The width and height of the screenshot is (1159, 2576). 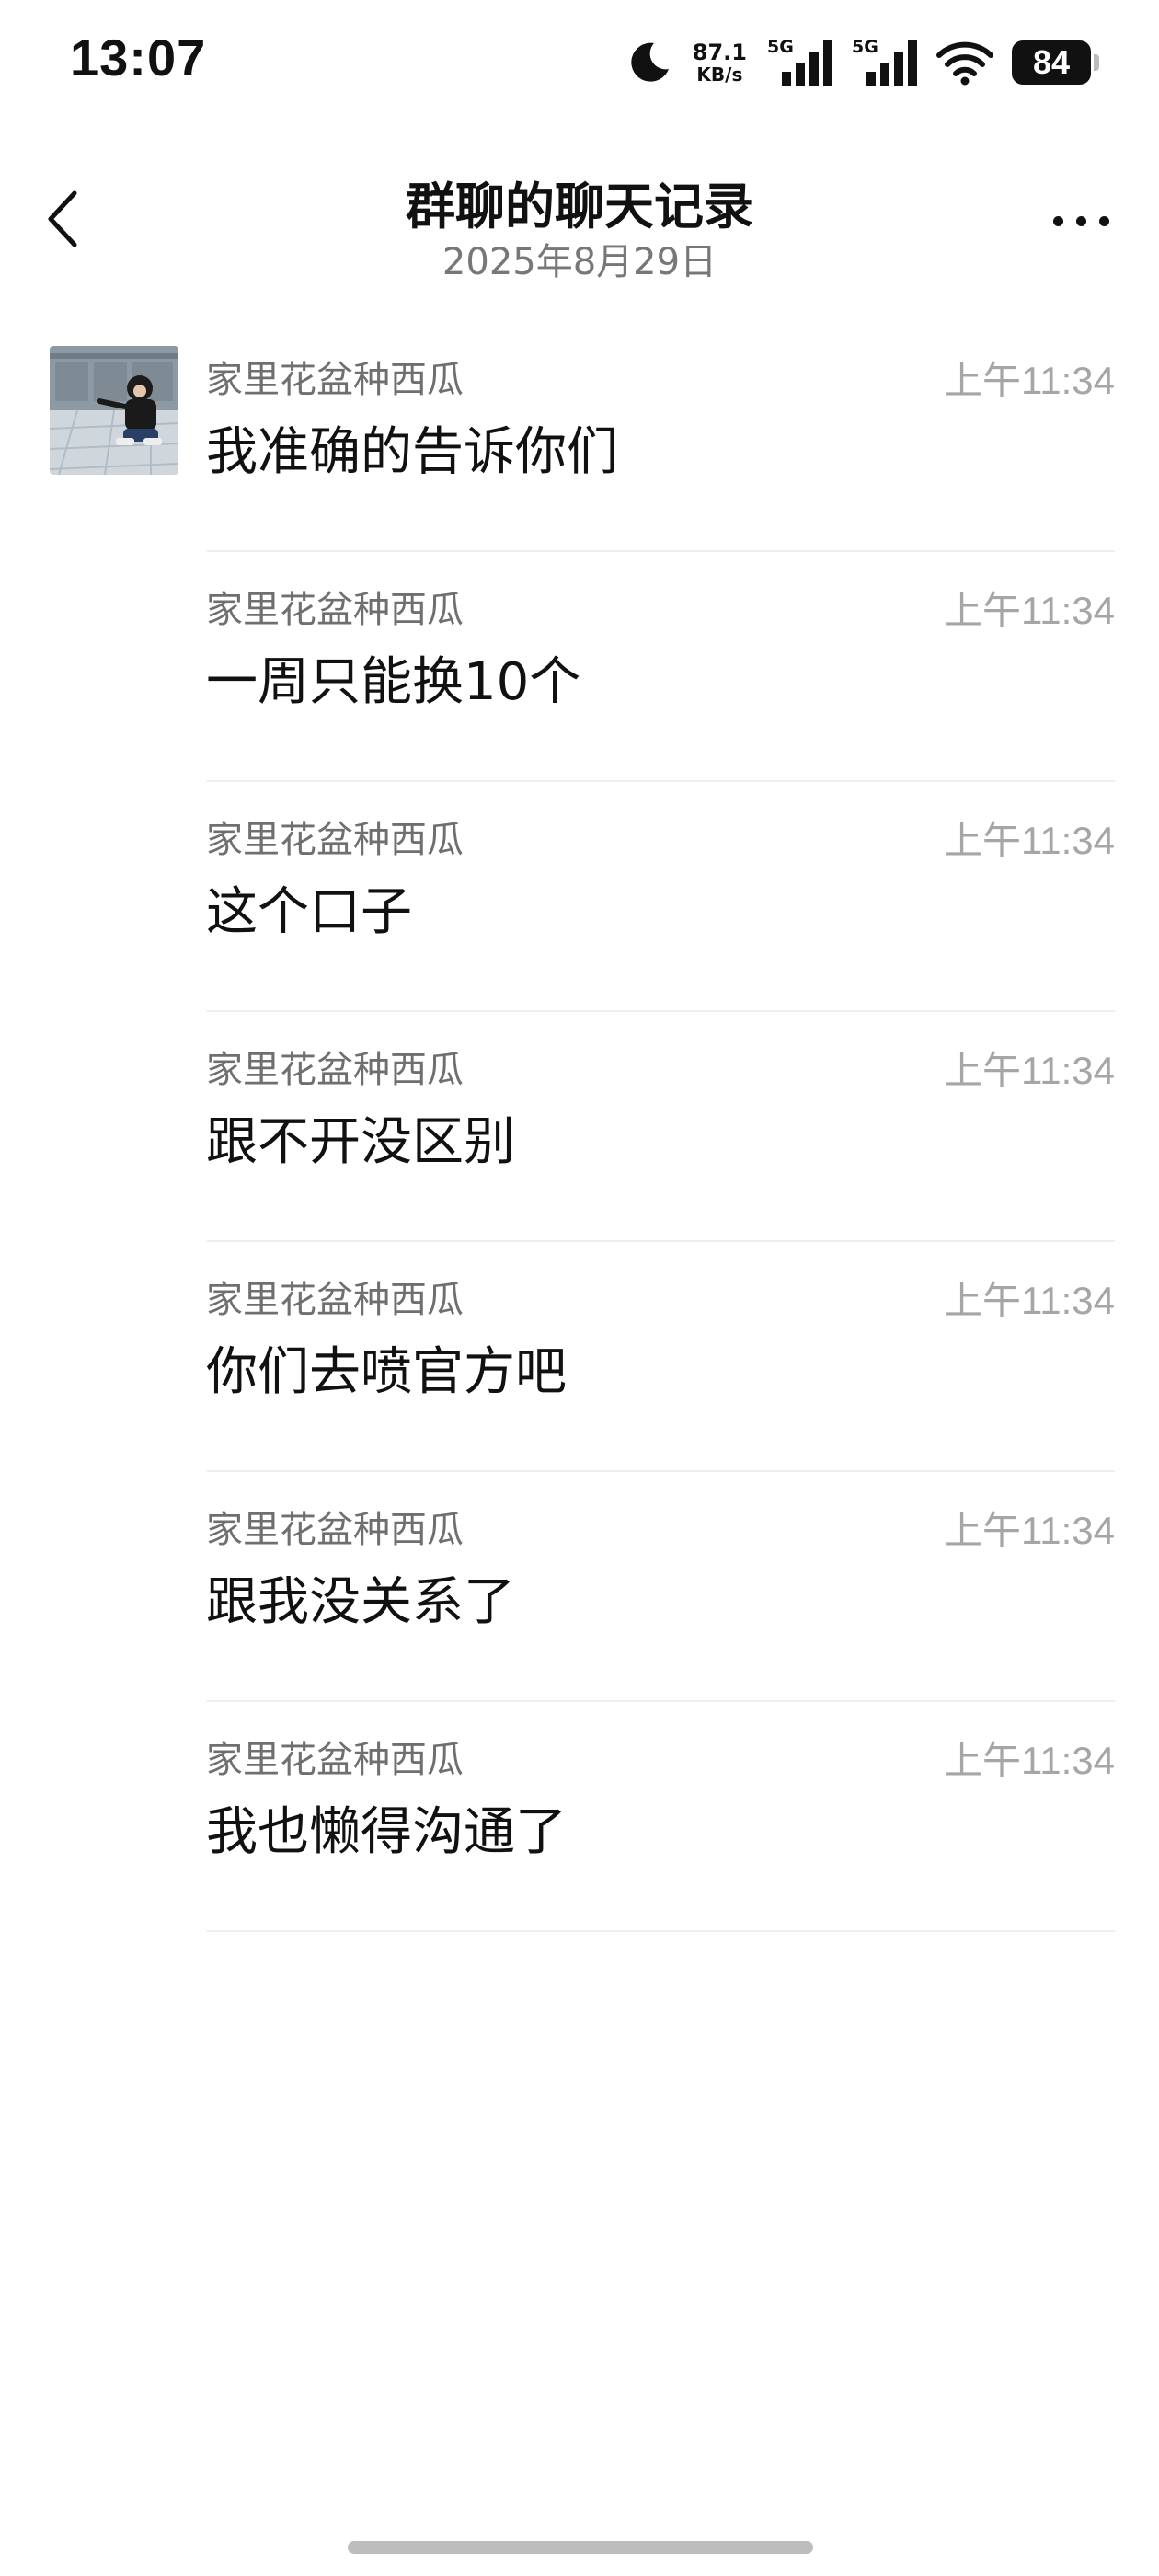 I want to click on more-icon, so click(x=1057, y=220).